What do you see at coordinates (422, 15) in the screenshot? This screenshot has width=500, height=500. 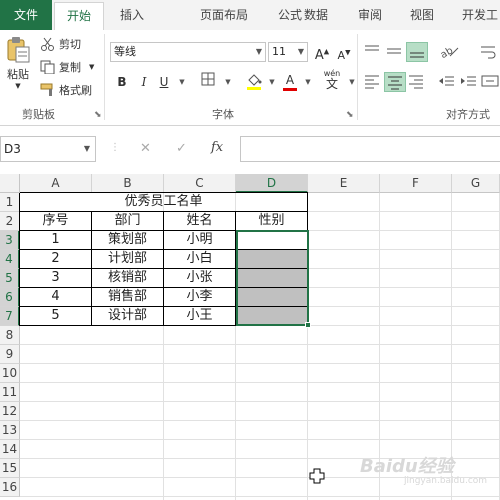 I see `tab-view: 视图` at bounding box center [422, 15].